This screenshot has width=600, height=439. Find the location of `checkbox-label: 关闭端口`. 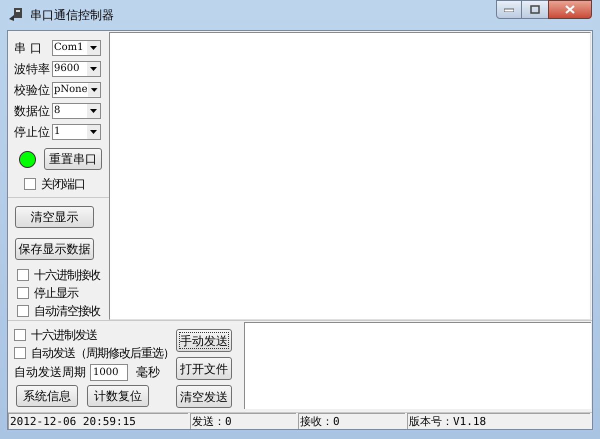

checkbox-label: 关闭端口 is located at coordinates (63, 184).